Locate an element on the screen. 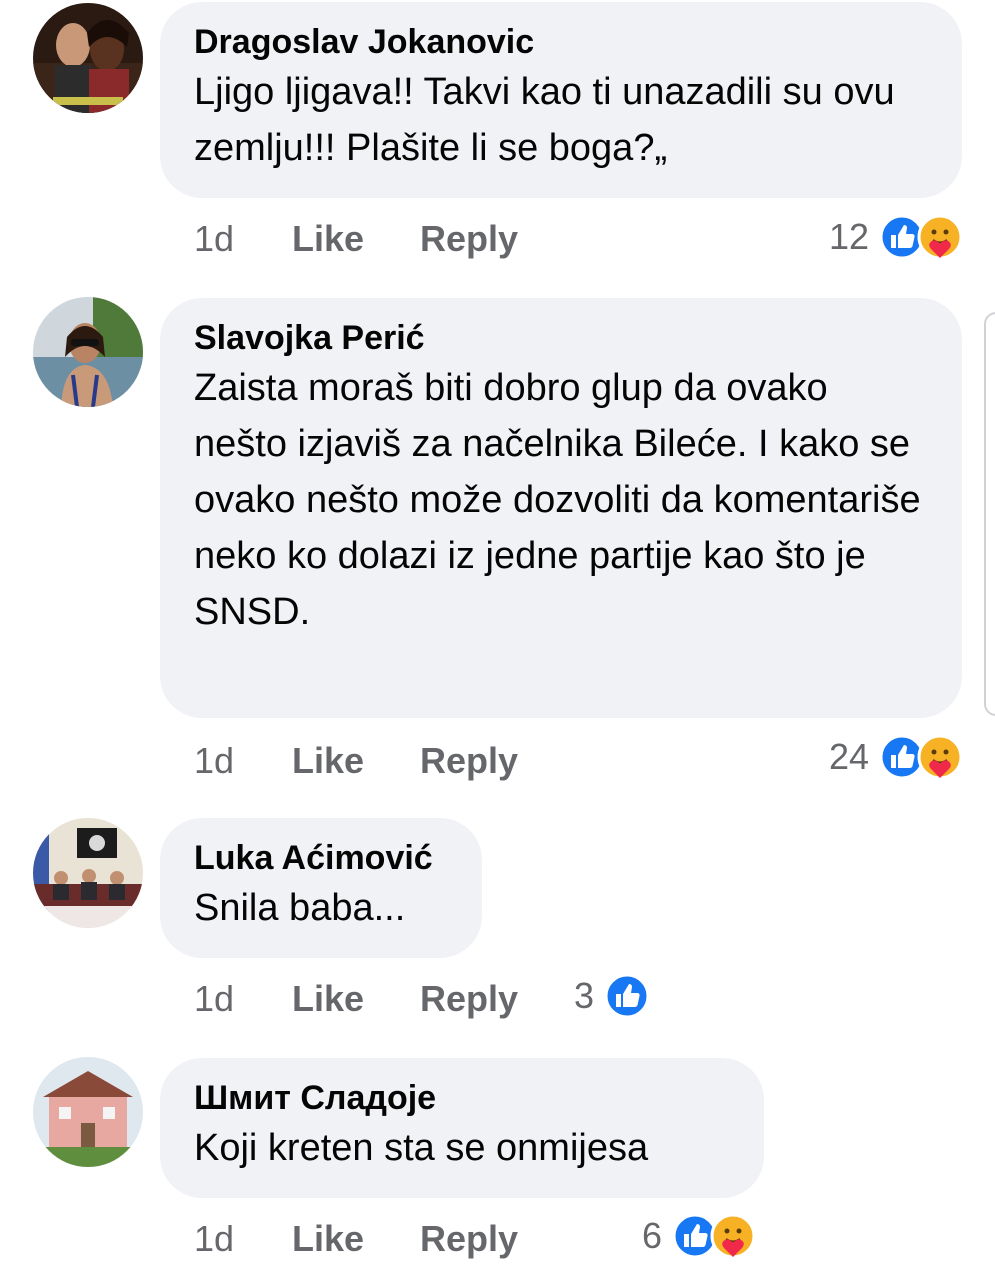  reaction-summary: 3 is located at coordinates (612, 996).